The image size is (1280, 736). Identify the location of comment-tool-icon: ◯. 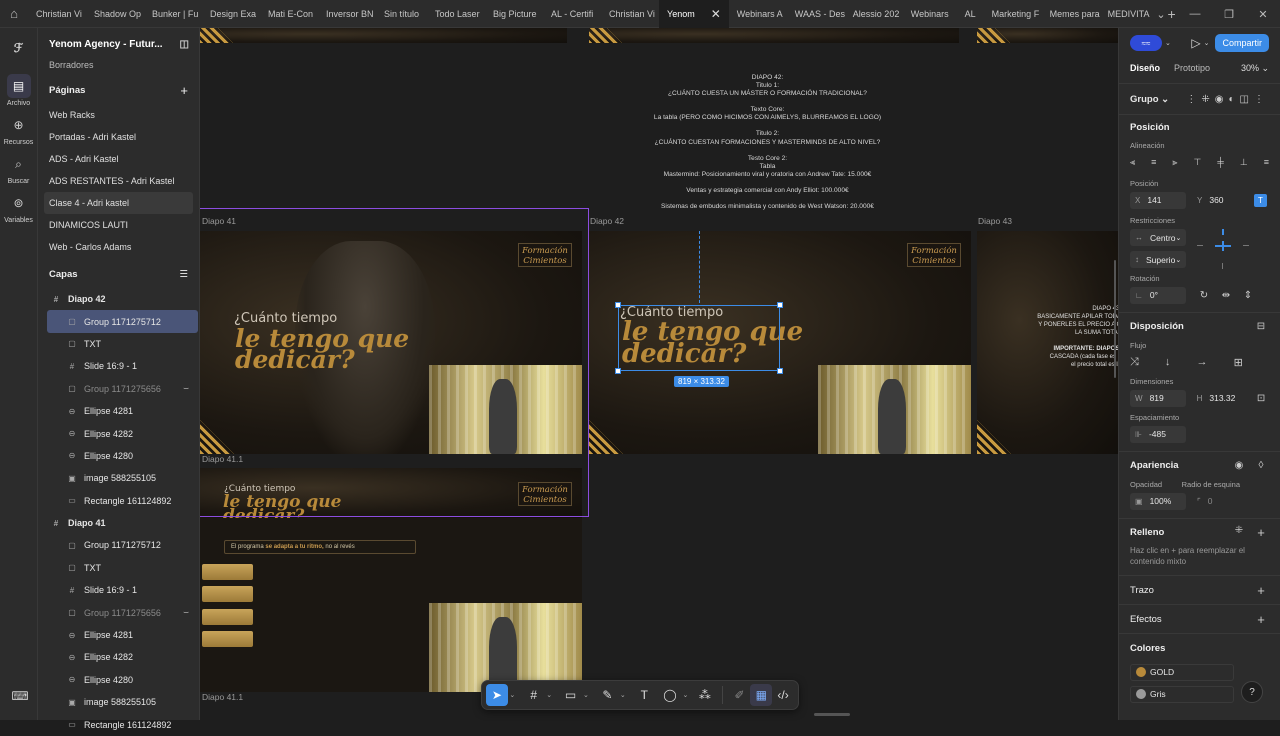
(670, 695).